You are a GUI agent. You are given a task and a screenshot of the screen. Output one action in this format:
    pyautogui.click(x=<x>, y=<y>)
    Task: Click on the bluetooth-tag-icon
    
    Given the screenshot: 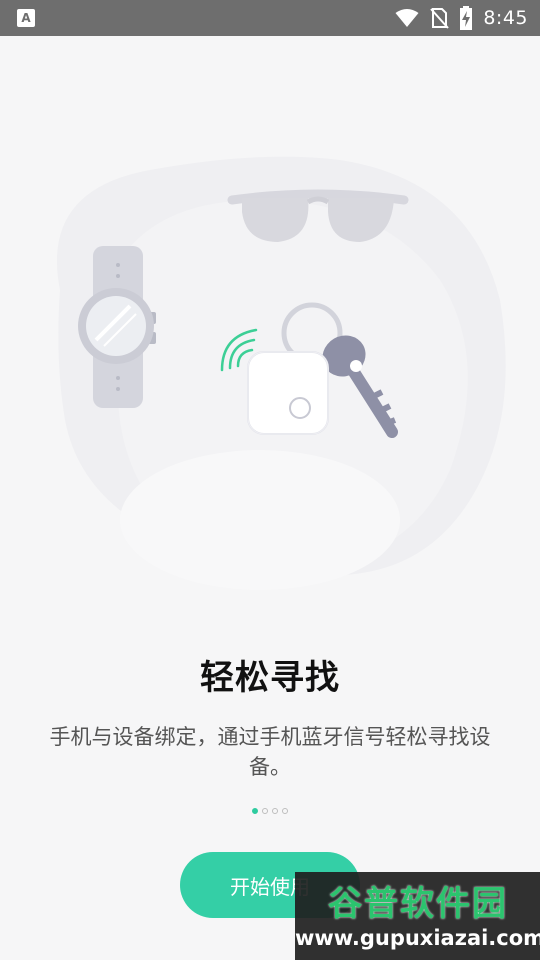 What is the action you would take?
    pyautogui.click(x=288, y=393)
    